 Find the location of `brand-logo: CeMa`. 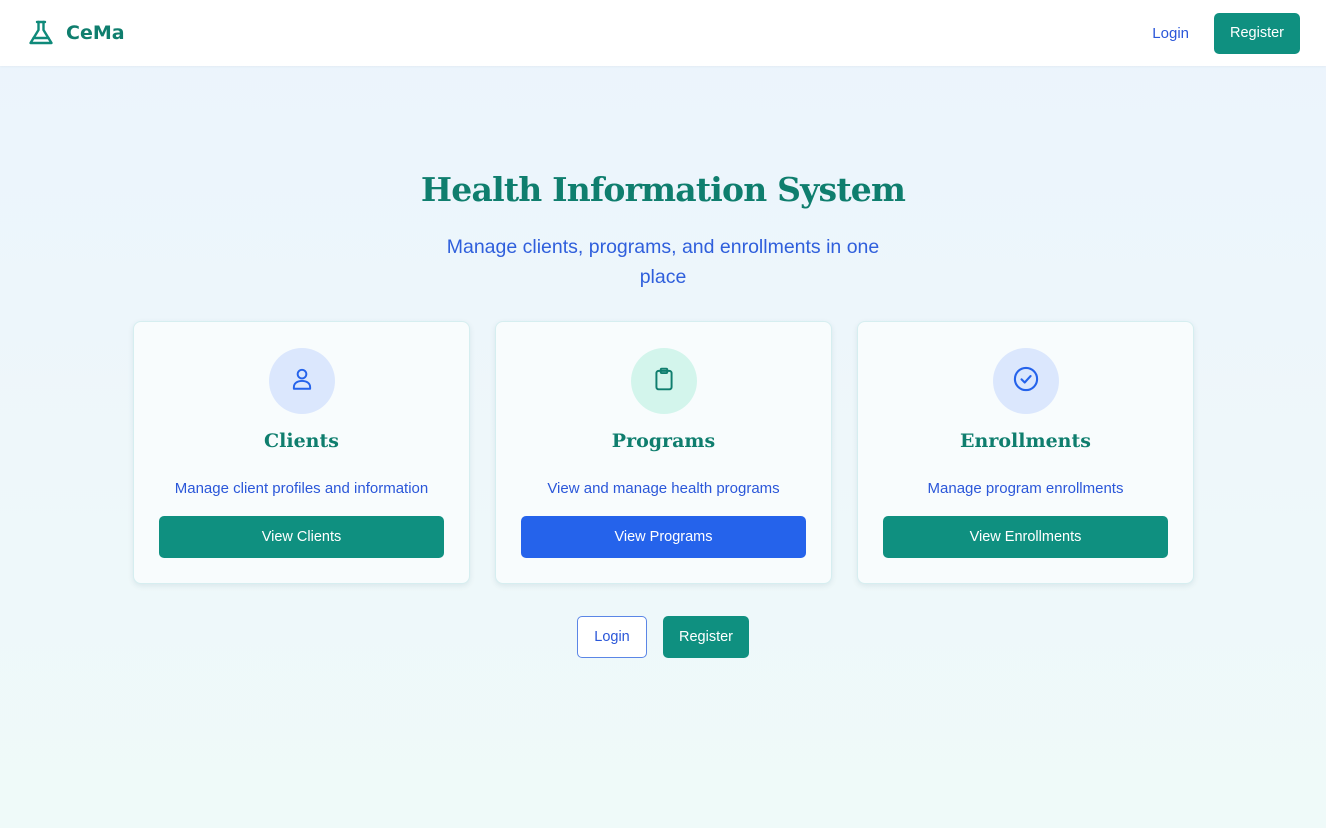

brand-logo: CeMa is located at coordinates (76, 33).